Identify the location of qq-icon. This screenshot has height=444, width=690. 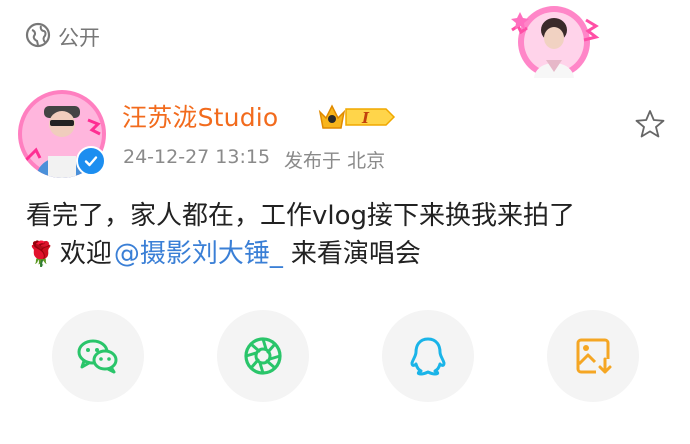
(428, 356).